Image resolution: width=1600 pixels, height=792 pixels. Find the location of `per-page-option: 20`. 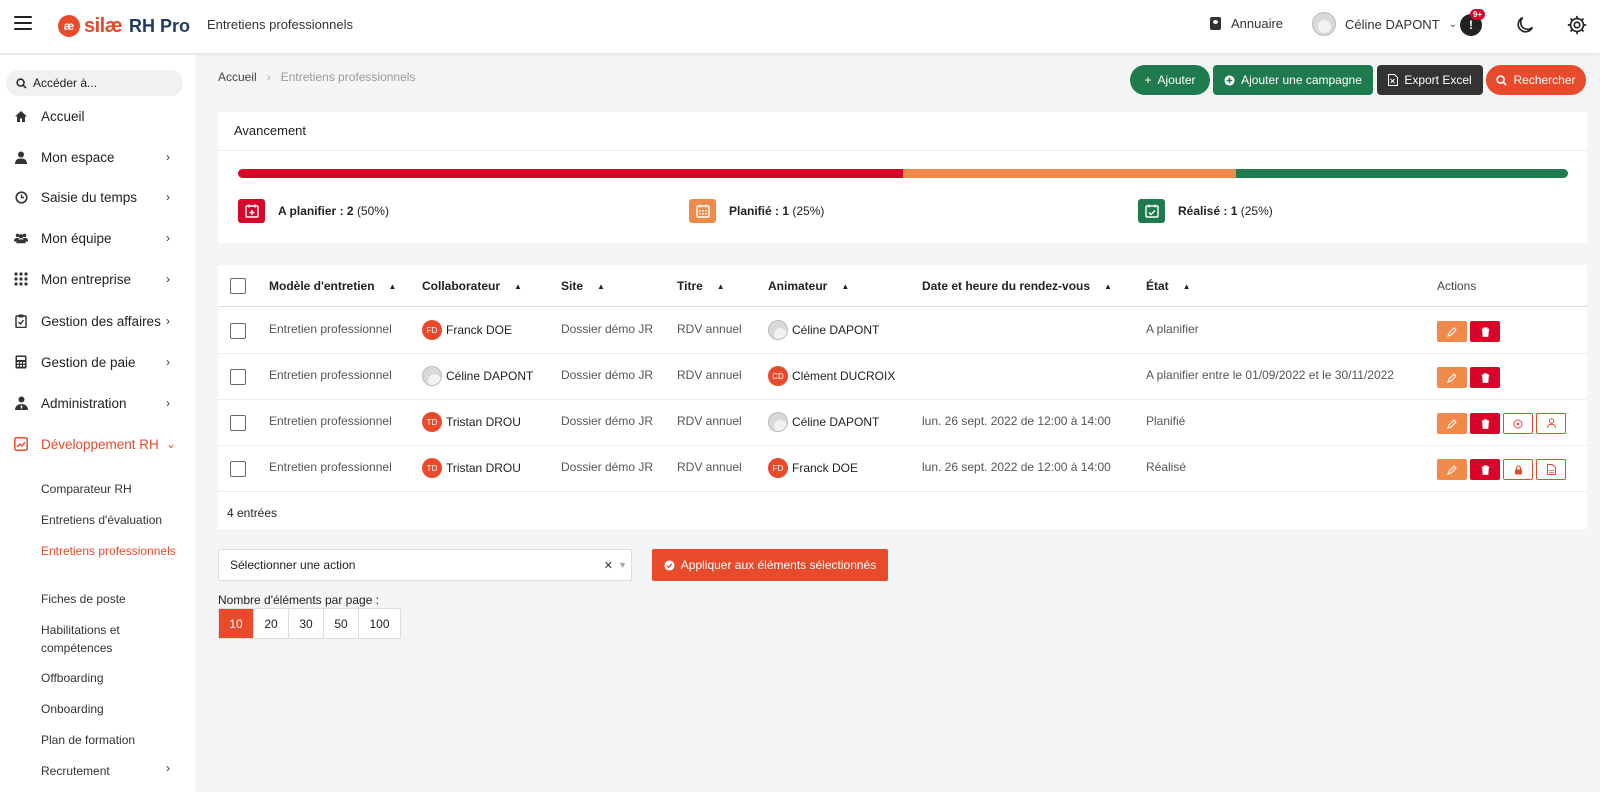

per-page-option: 20 is located at coordinates (271, 623).